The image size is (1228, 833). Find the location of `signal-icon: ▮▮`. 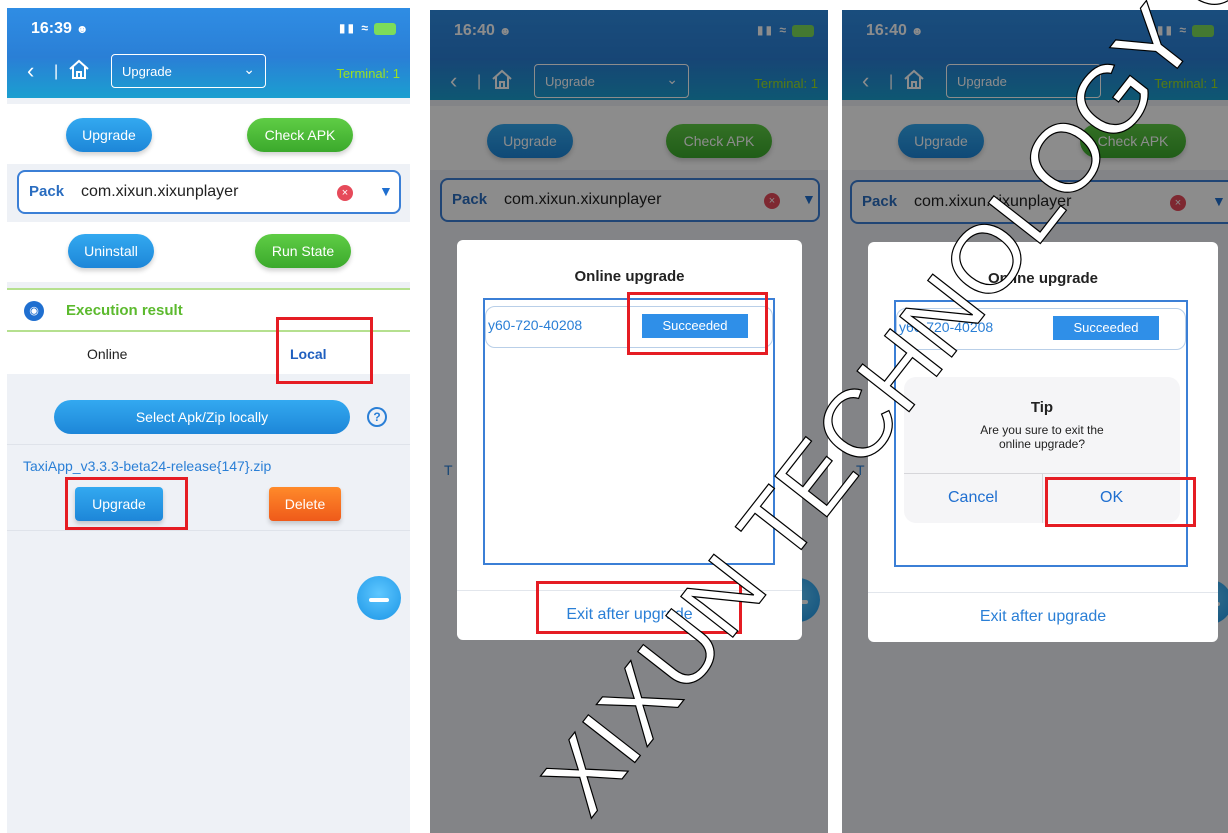

signal-icon: ▮▮ is located at coordinates (347, 28).